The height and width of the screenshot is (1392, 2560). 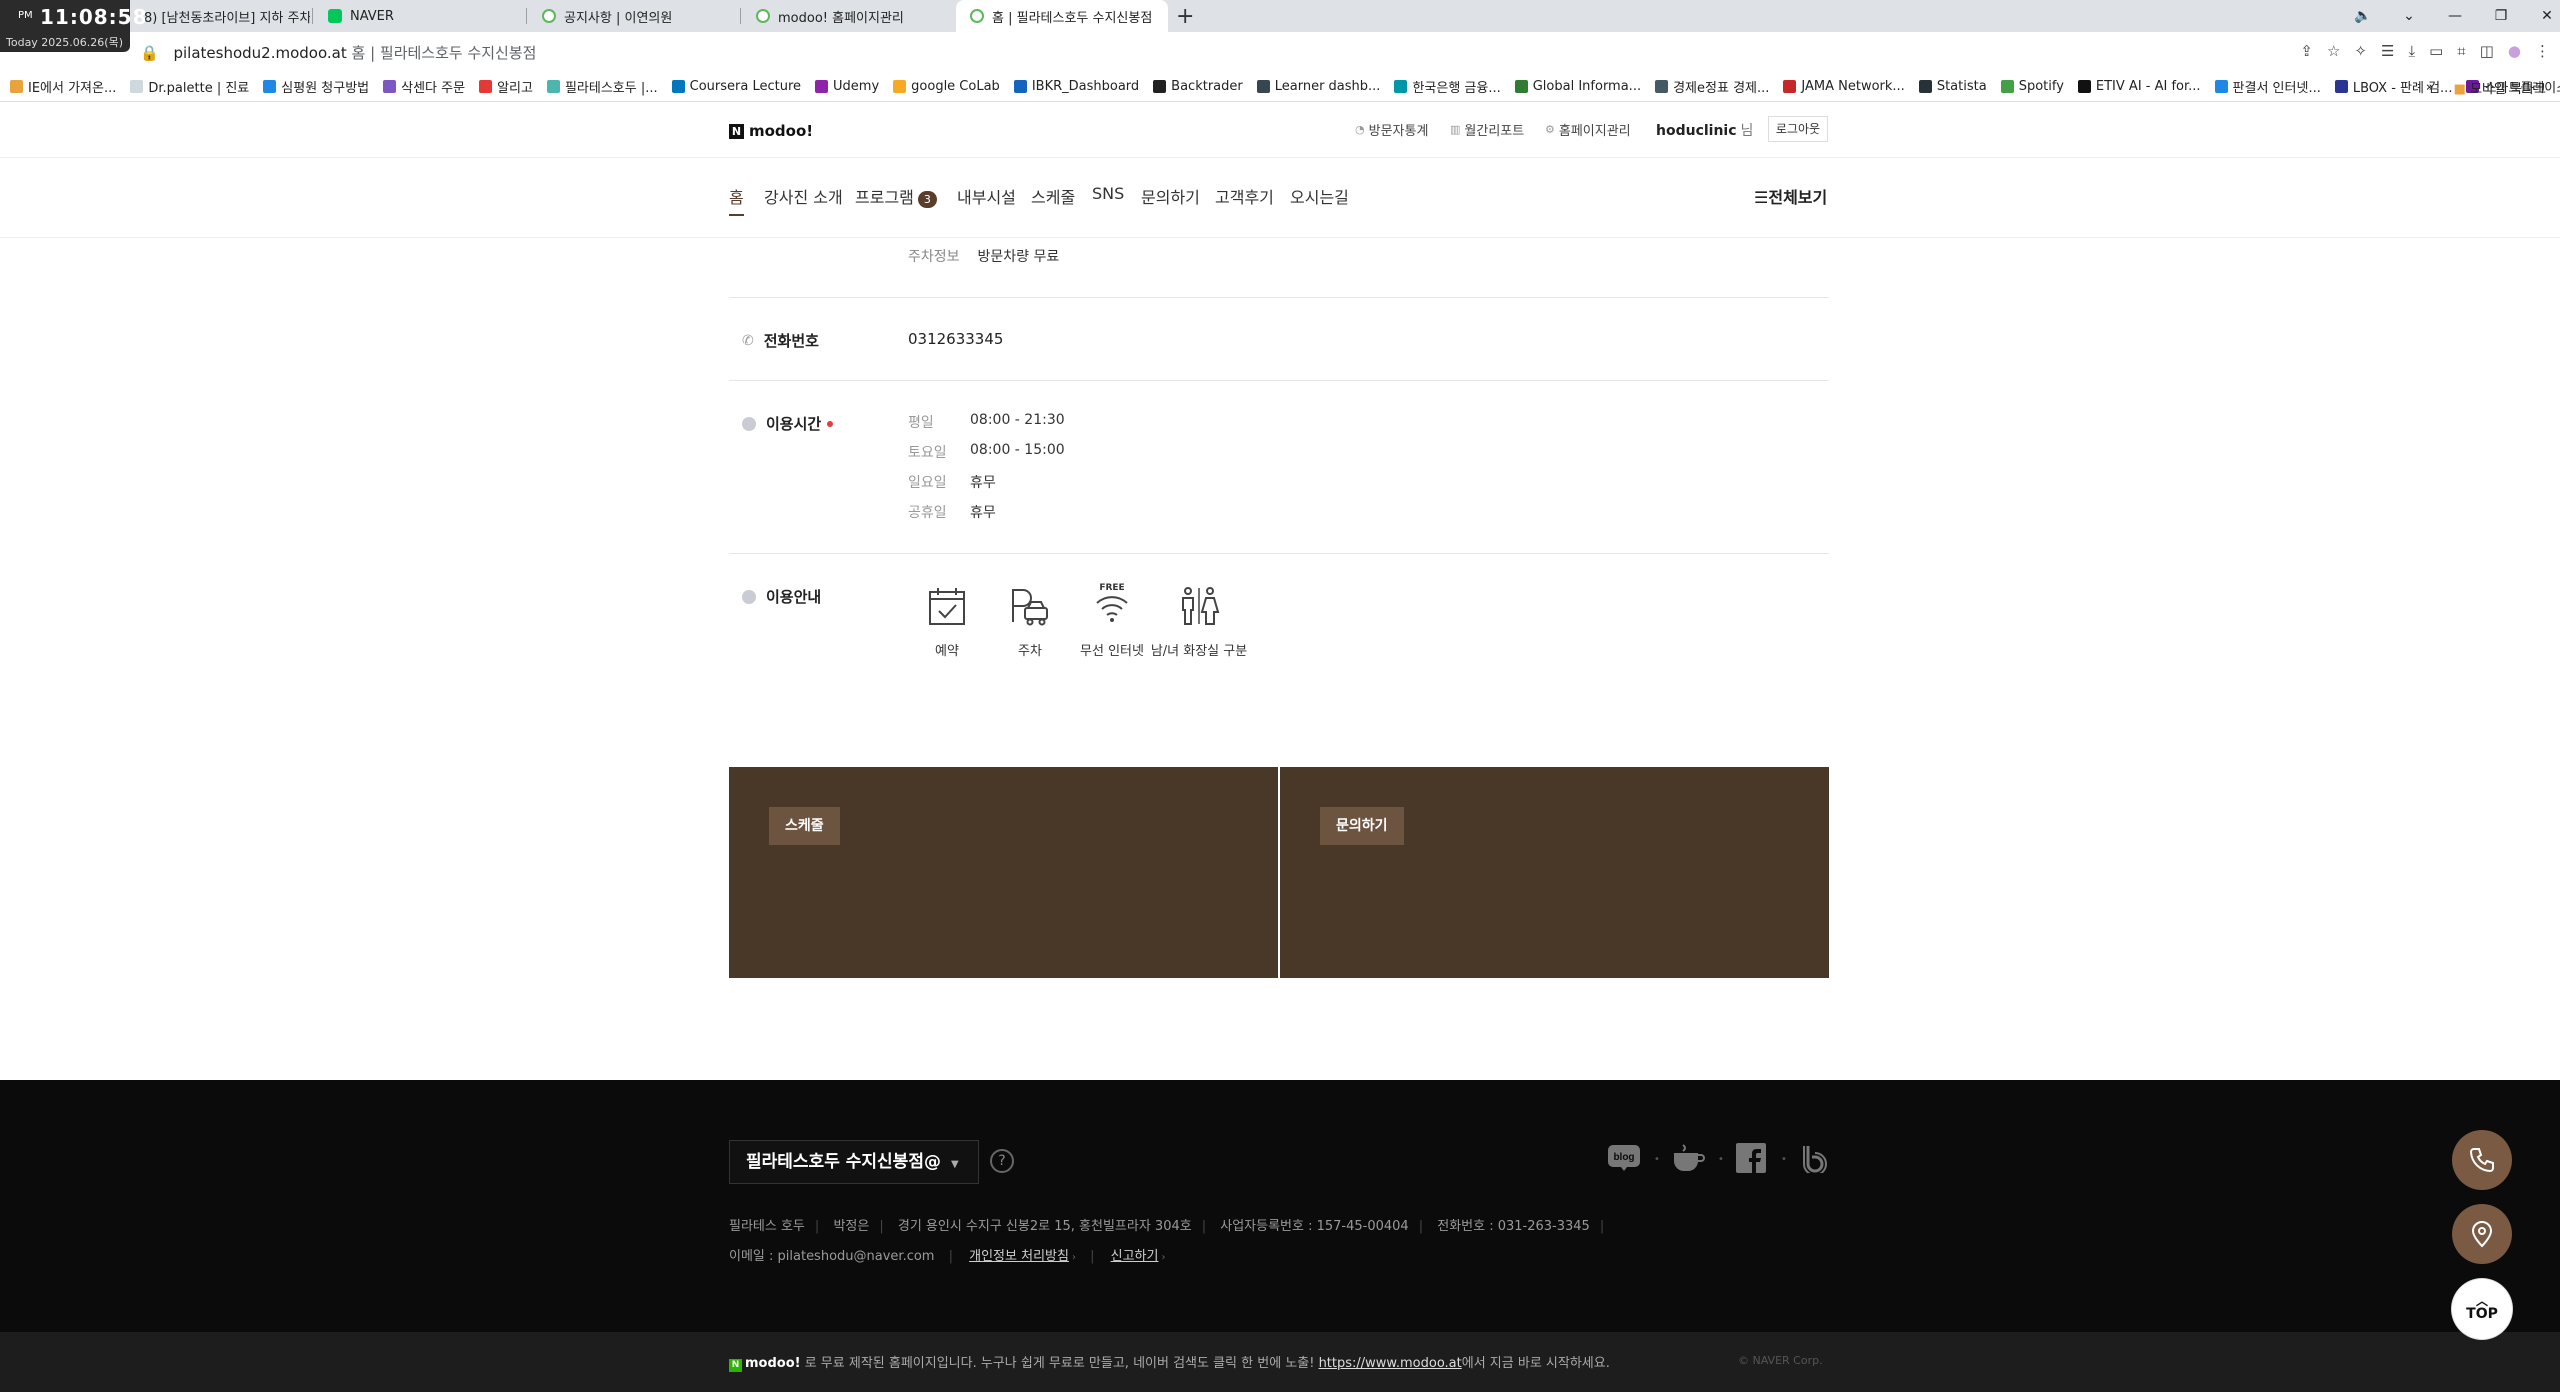 What do you see at coordinates (1487, 129) in the screenshot?
I see `monthly-report-link: ▥ 월간리포트` at bounding box center [1487, 129].